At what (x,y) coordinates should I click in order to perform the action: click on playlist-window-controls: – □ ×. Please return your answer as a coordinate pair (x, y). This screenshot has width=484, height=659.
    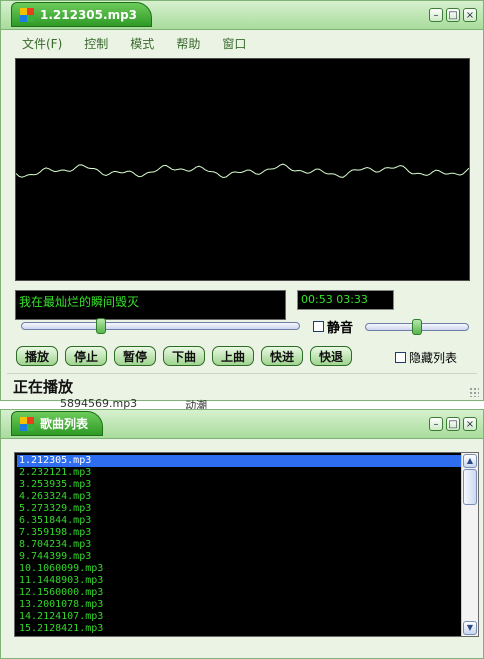
    Looking at the image, I should click on (453, 424).